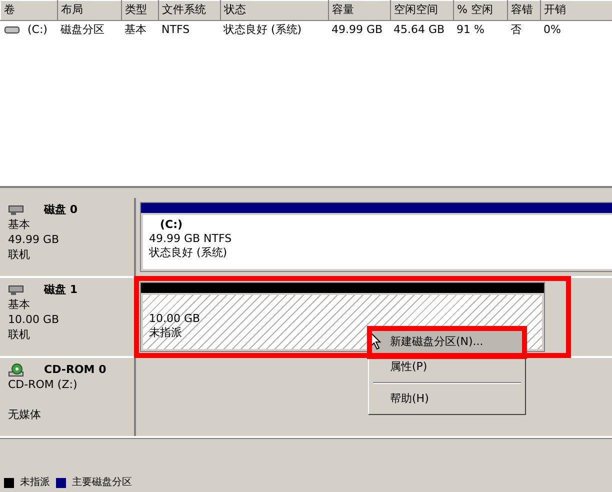 Image resolution: width=612 pixels, height=492 pixels. I want to click on table-cell: 45.64 GB, so click(419, 29).